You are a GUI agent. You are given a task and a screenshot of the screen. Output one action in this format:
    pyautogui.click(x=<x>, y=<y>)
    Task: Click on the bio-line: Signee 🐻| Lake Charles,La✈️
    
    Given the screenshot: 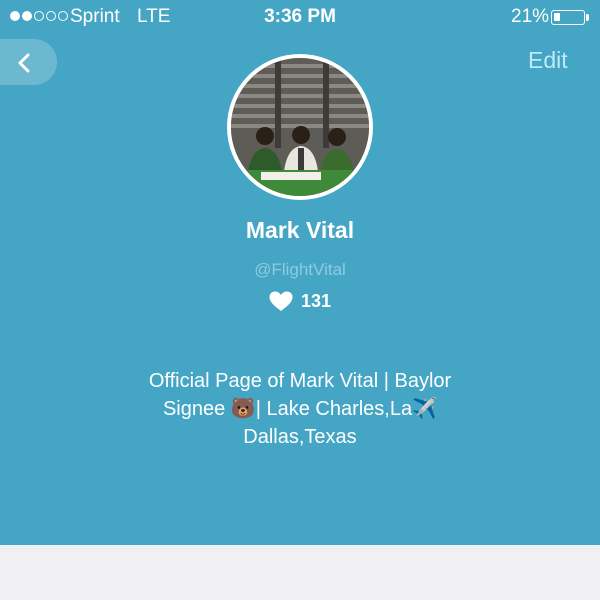 What is the action you would take?
    pyautogui.click(x=300, y=409)
    